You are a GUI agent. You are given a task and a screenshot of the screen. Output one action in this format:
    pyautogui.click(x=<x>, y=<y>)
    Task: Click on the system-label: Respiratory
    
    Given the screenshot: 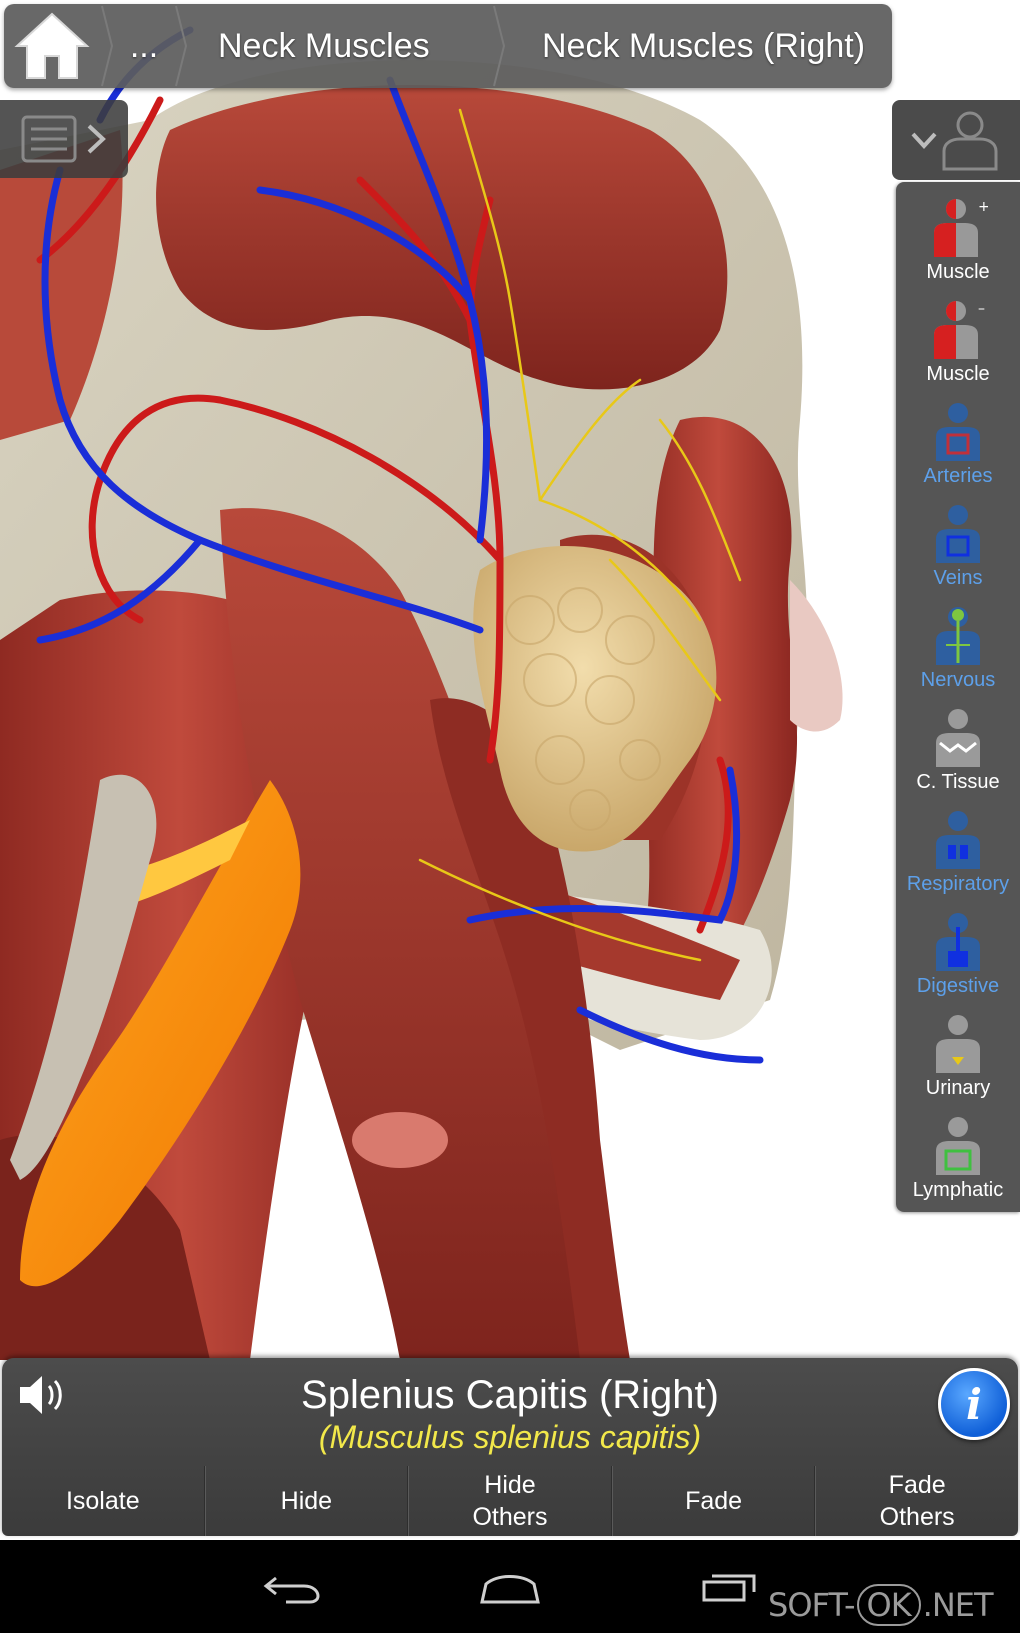 What is the action you would take?
    pyautogui.click(x=958, y=884)
    